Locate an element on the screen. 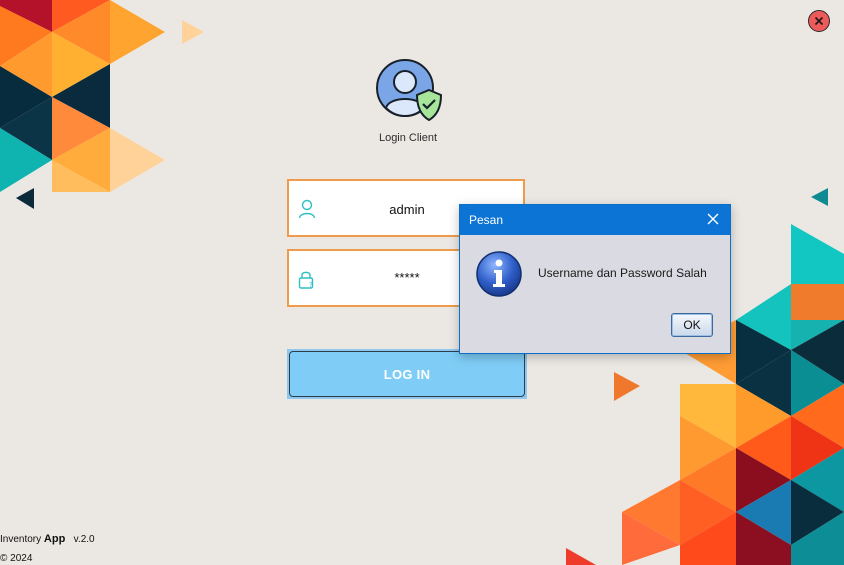  lock-icon: ? is located at coordinates (306, 280).